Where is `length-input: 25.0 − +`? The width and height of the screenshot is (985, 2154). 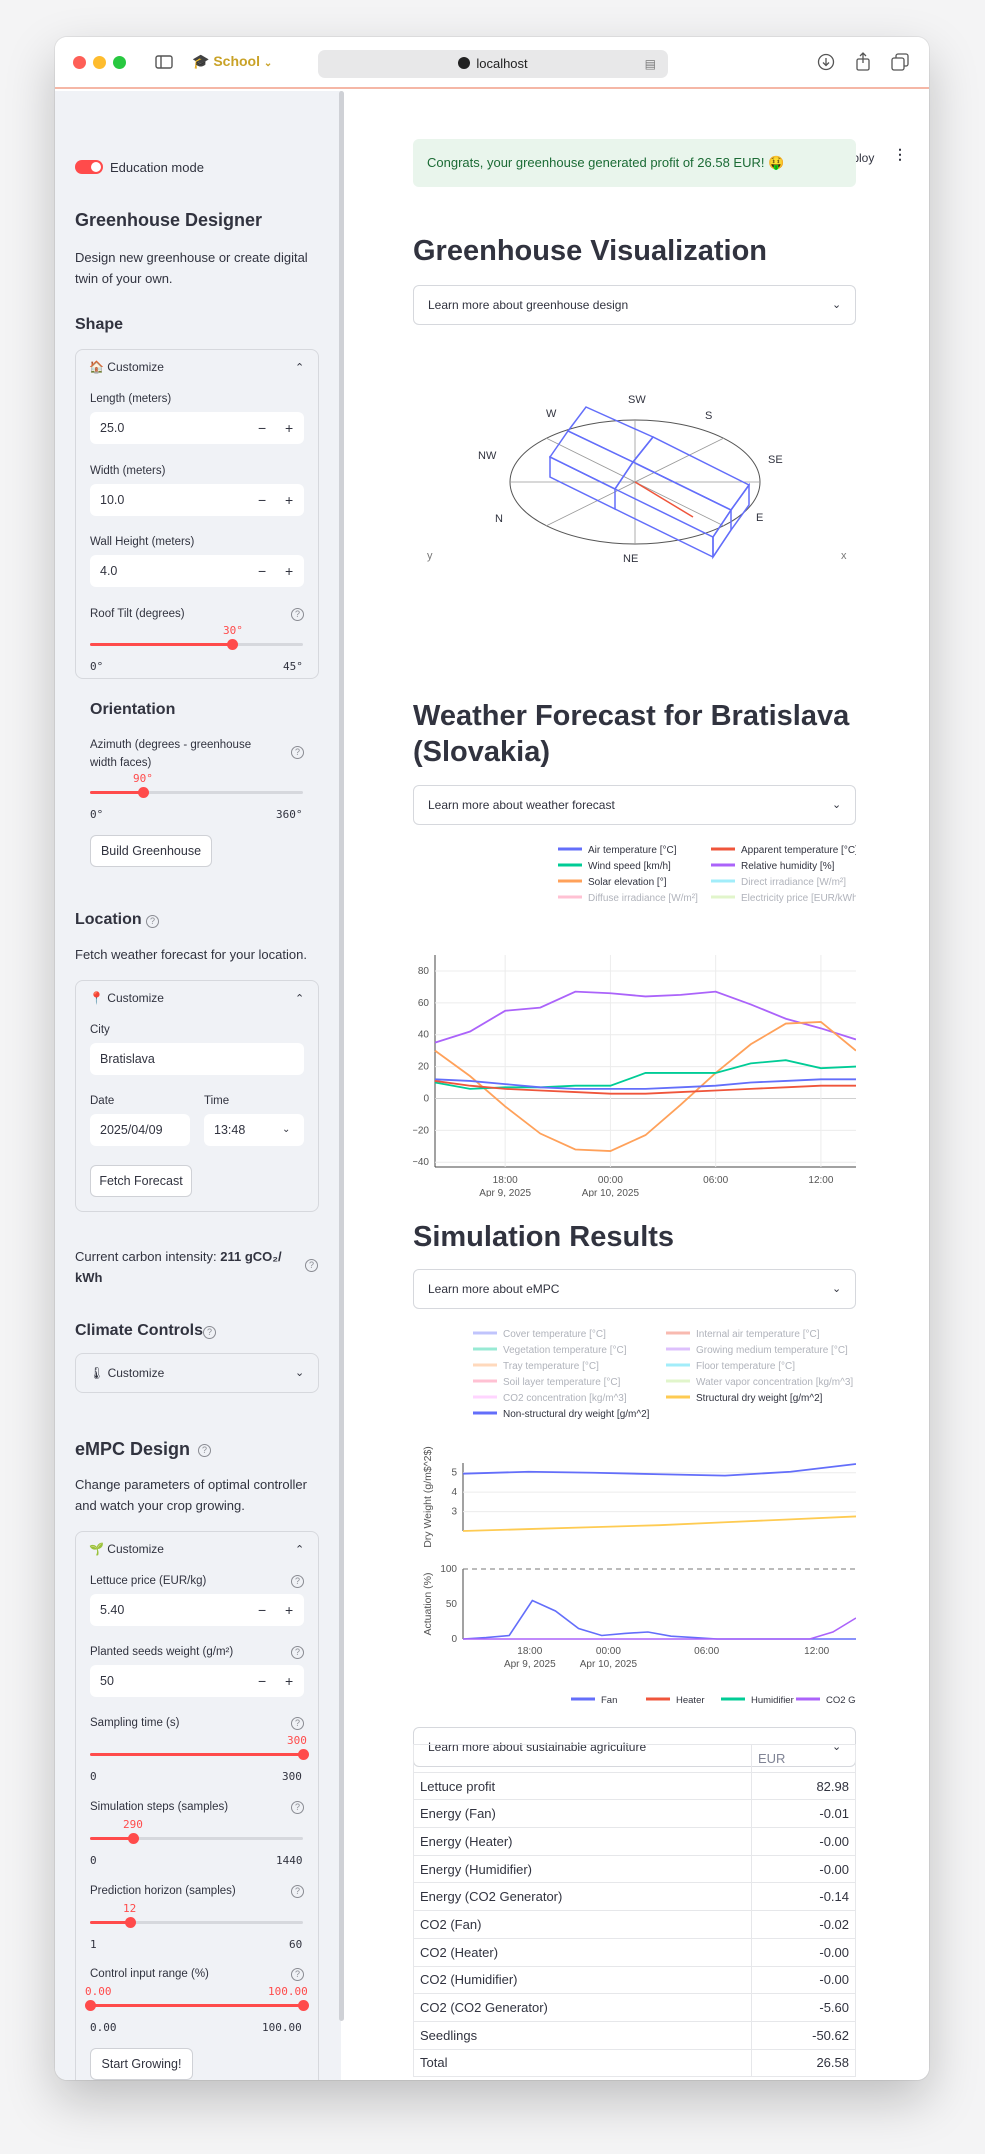 length-input: 25.0 − + is located at coordinates (197, 428).